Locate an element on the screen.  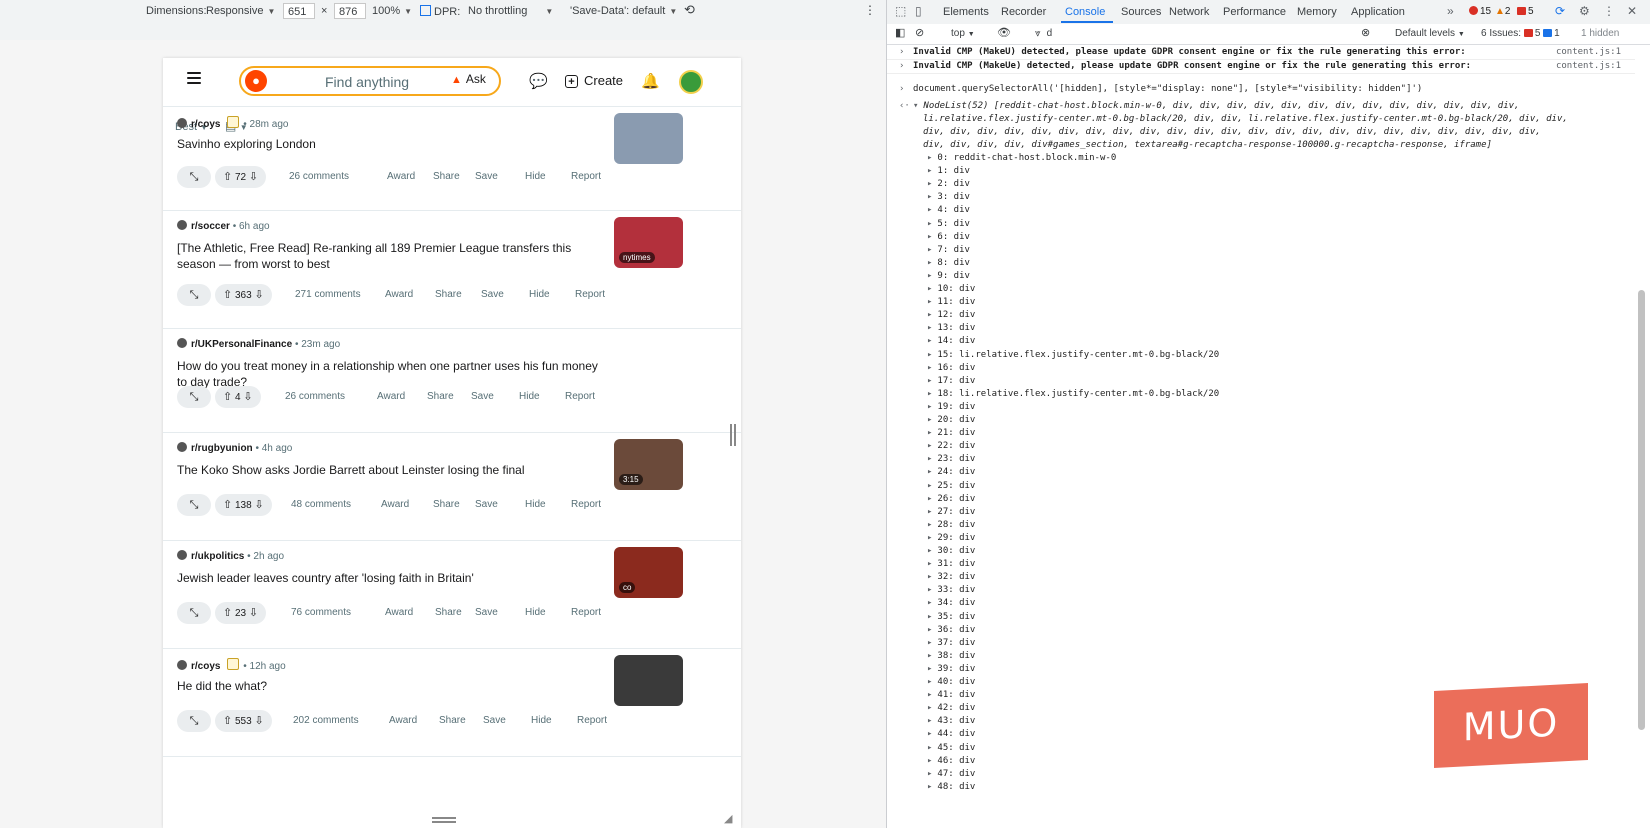
search-input: Find anything is located at coordinates (367, 82).